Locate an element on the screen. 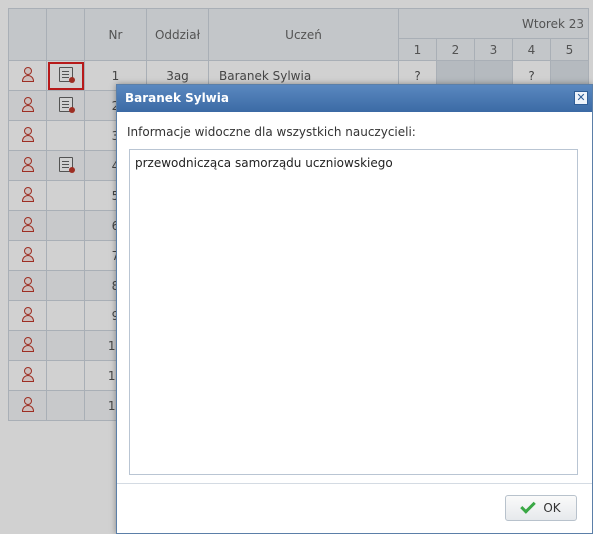  close-icon: ✕ is located at coordinates (581, 98).